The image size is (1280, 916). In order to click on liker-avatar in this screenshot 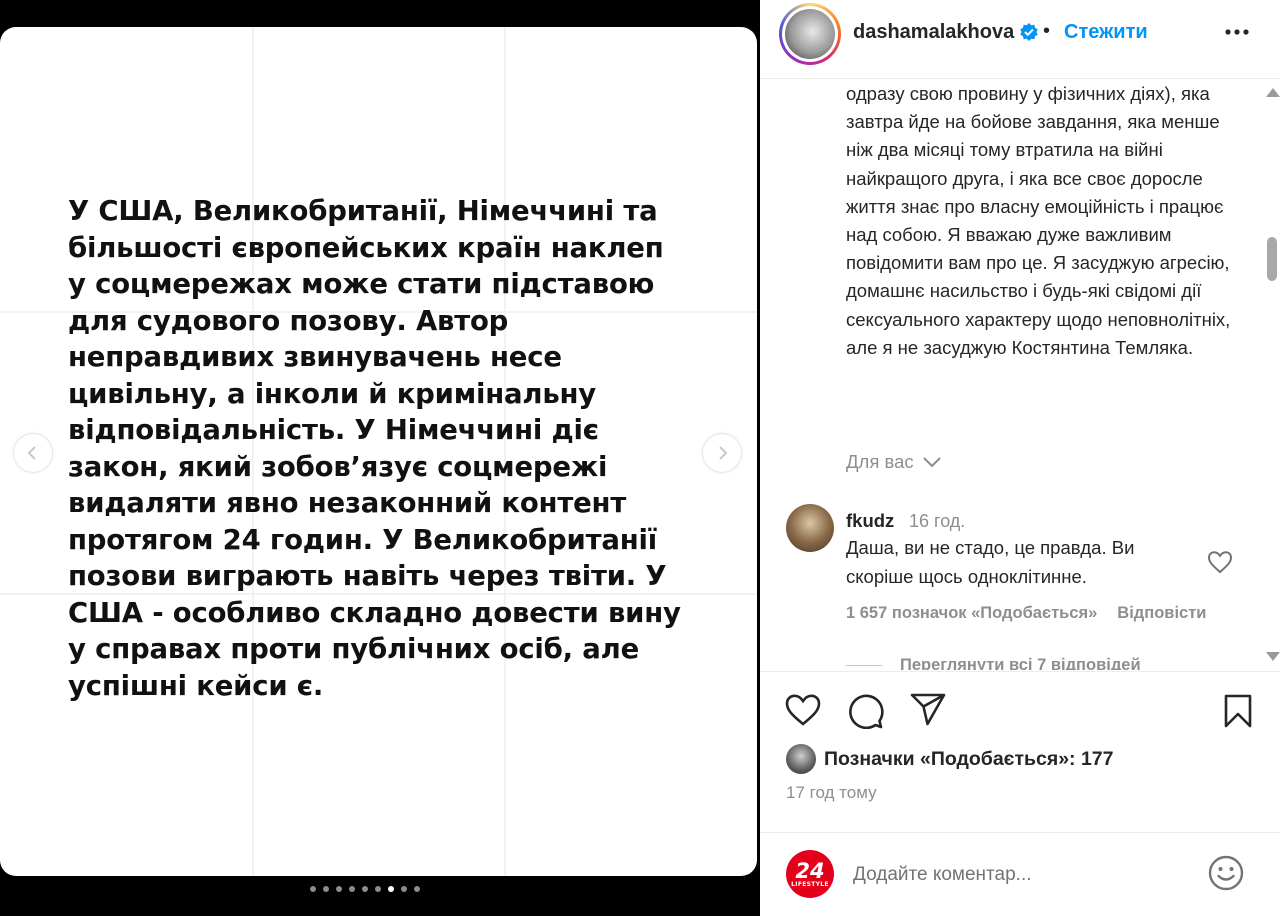, I will do `click(801, 759)`.